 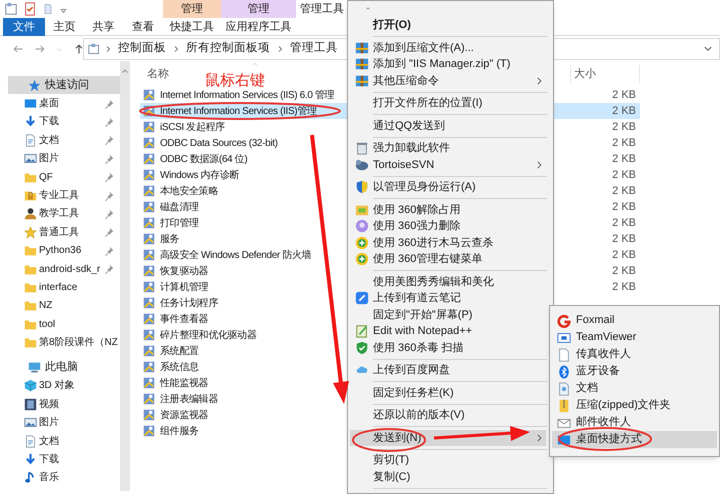 I want to click on file-row: 组件服务, so click(x=170, y=431).